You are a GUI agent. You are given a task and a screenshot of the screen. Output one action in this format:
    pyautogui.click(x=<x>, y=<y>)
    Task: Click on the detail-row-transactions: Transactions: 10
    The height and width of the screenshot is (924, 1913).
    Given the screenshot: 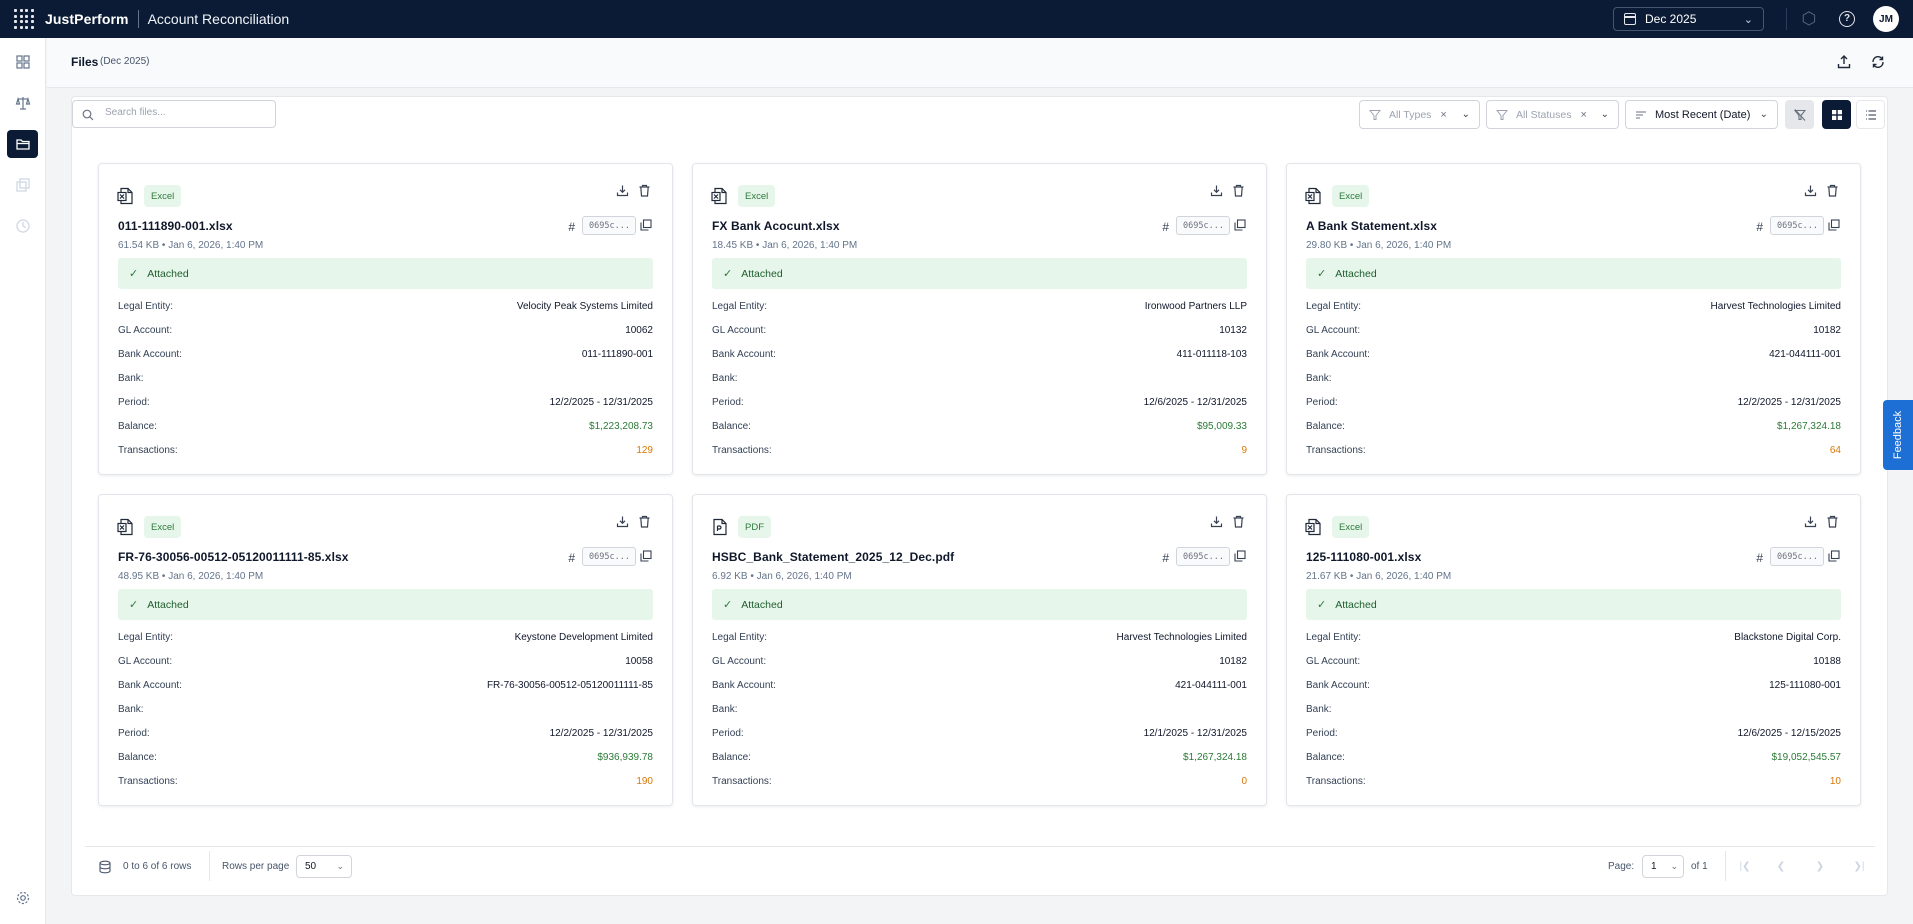 What is the action you would take?
    pyautogui.click(x=1573, y=783)
    